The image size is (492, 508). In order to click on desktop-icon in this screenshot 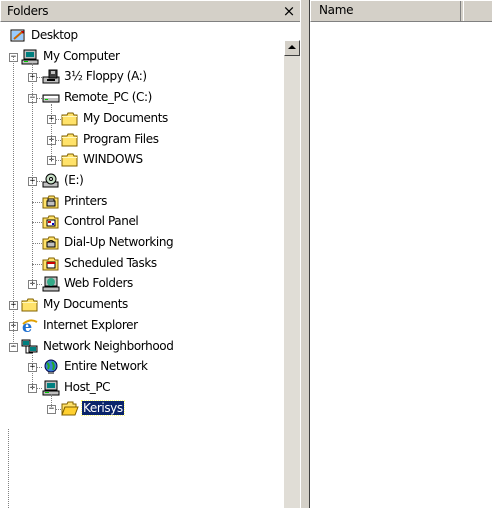, I will do `click(18, 36)`.